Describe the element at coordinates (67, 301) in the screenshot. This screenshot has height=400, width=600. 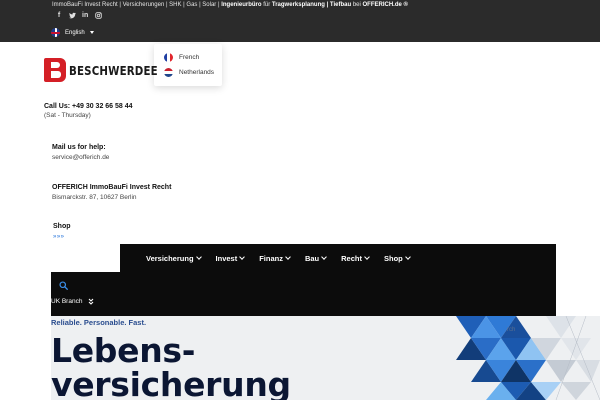
I see `branch-label: UK Branch` at that location.